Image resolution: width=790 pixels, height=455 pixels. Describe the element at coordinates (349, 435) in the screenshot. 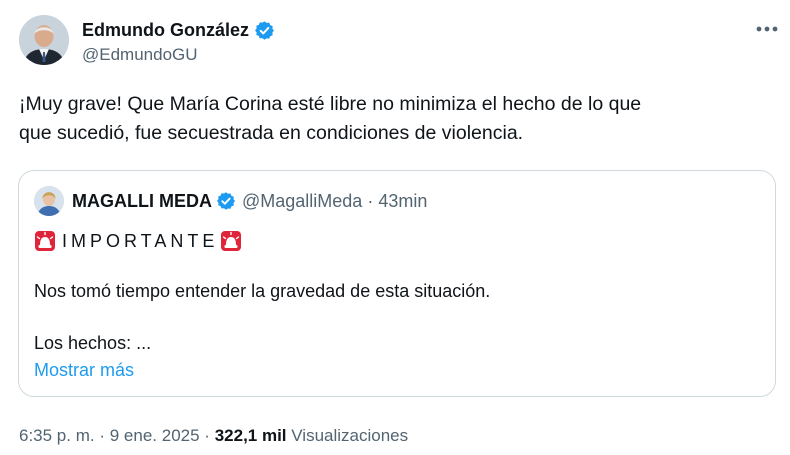

I see `views-label: Visualizaciones` at that location.